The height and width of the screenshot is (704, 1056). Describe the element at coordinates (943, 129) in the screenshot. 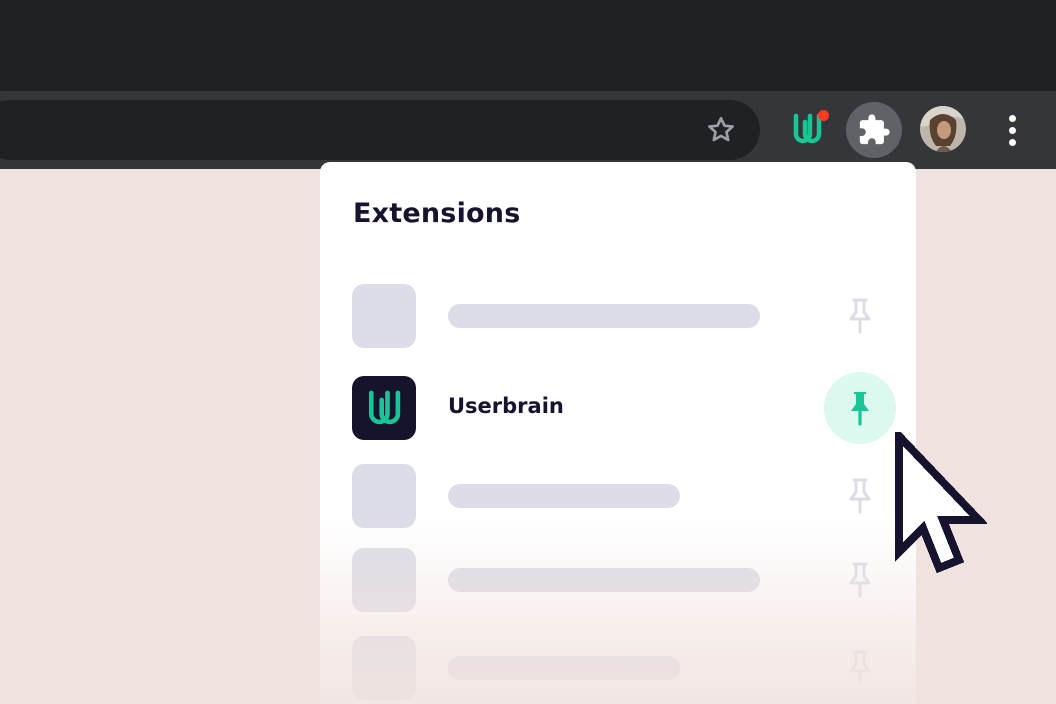

I see `profile-avatar` at that location.